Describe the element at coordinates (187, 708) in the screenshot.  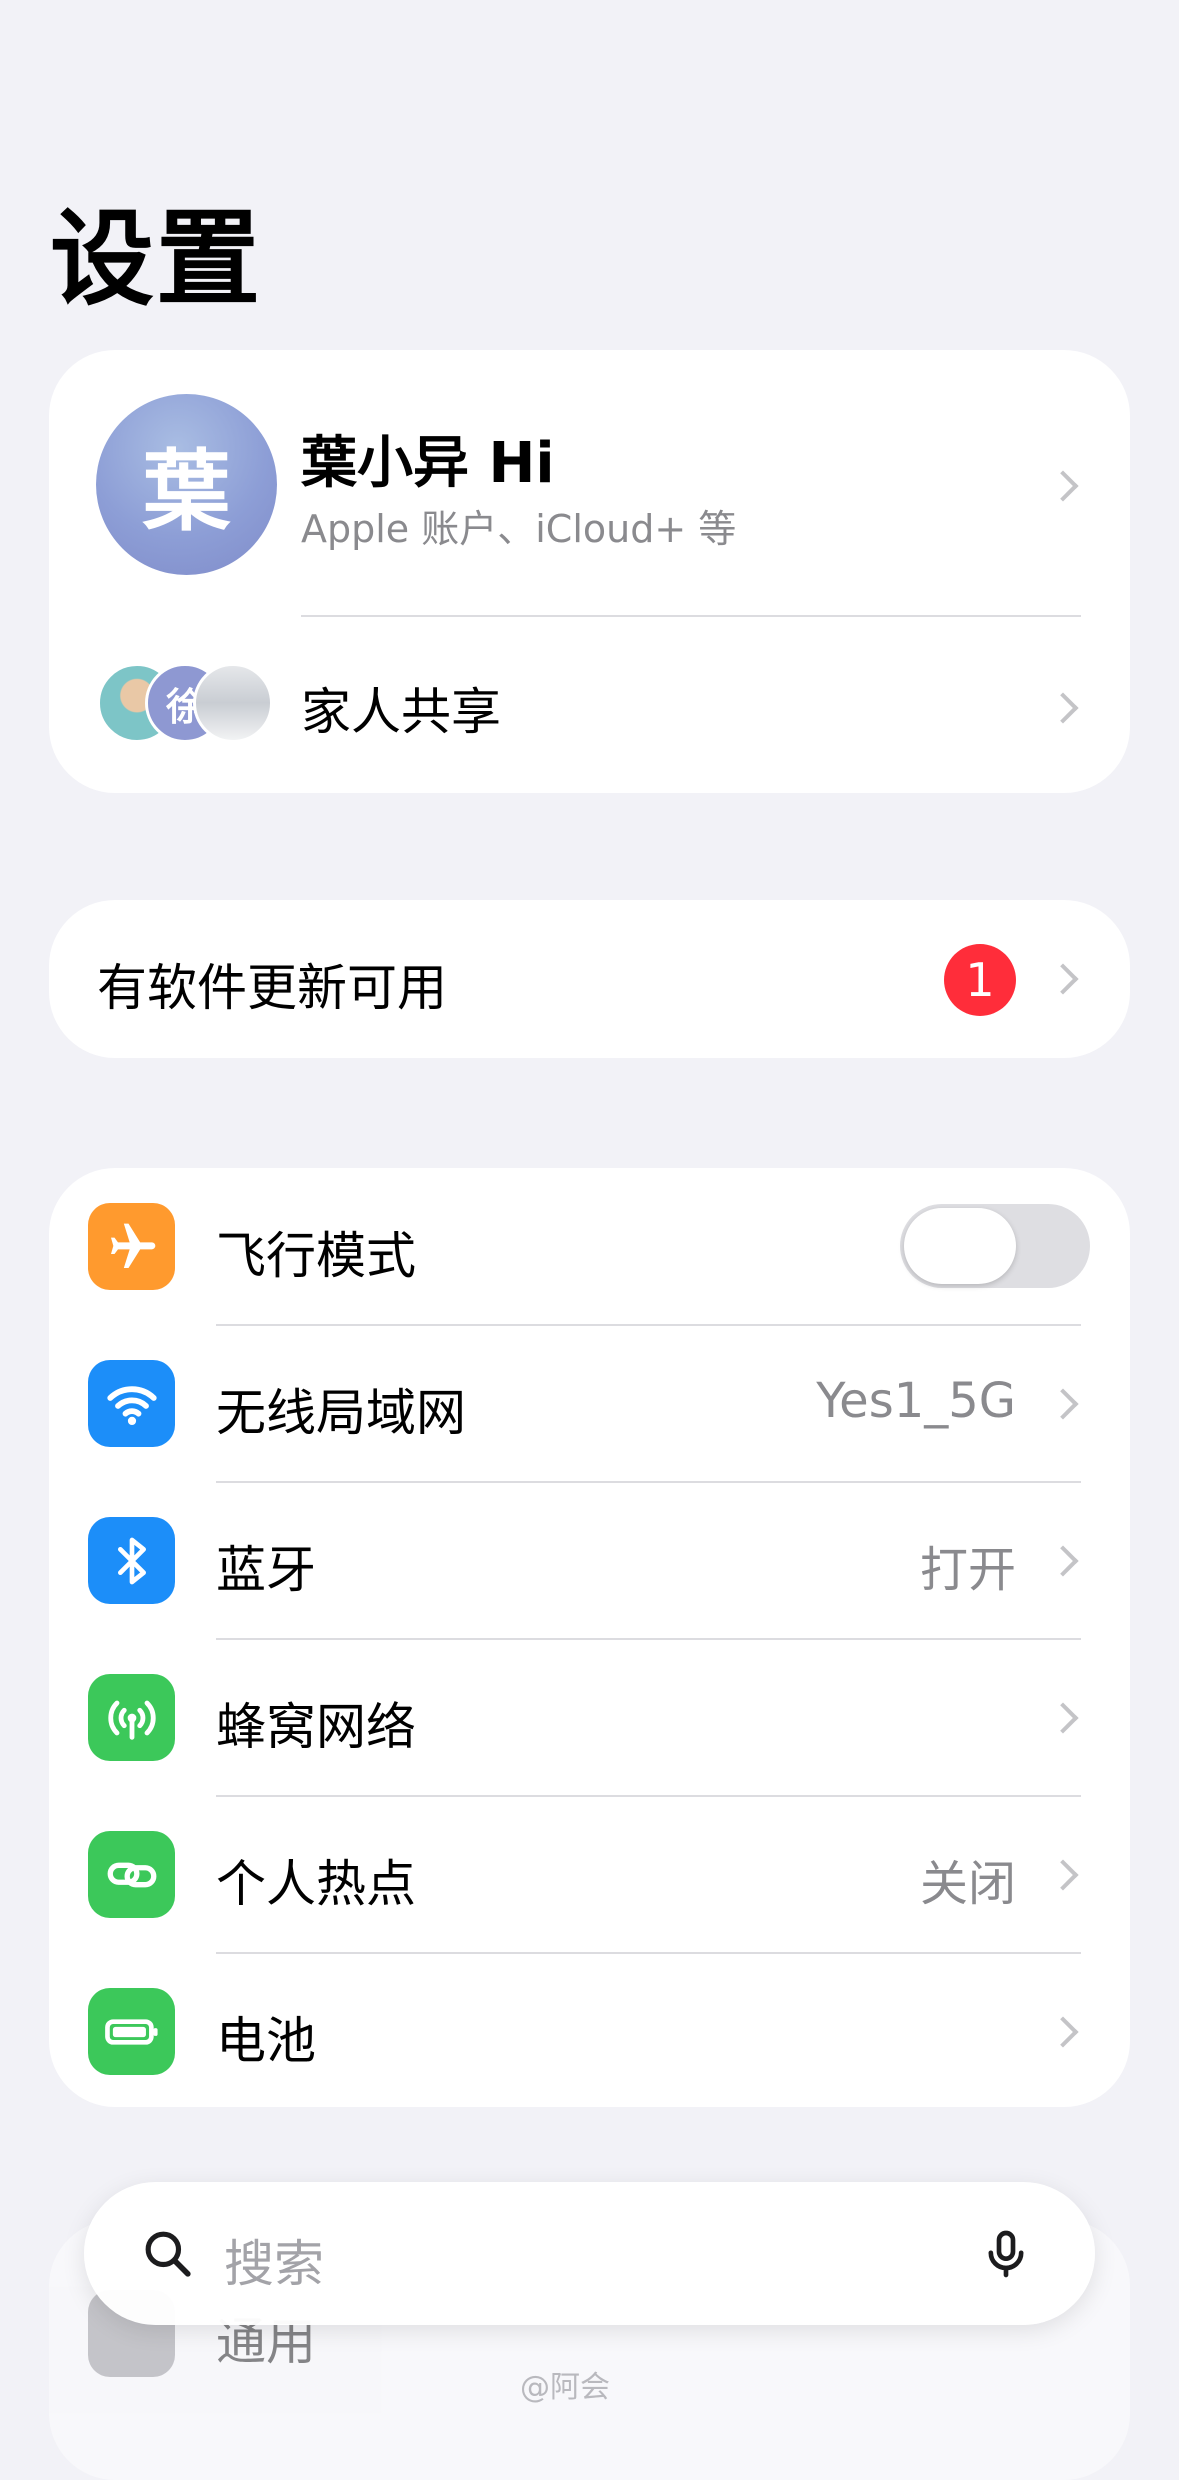
I see `family-avatars: 徐` at that location.